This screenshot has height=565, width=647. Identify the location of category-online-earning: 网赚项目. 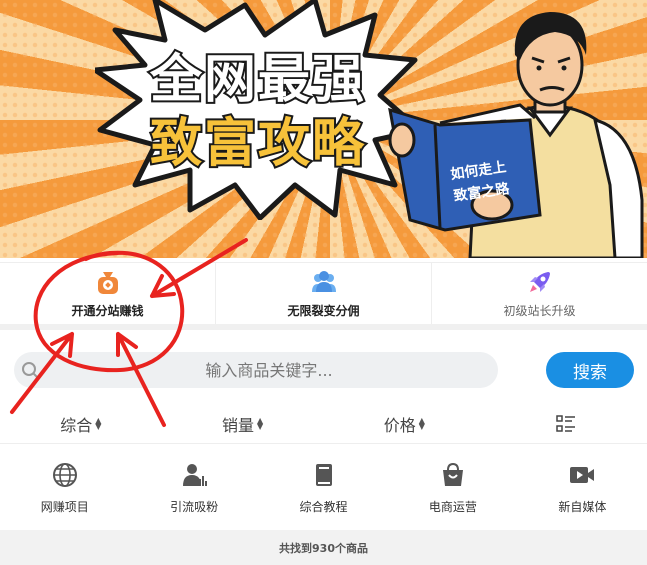
(64, 490).